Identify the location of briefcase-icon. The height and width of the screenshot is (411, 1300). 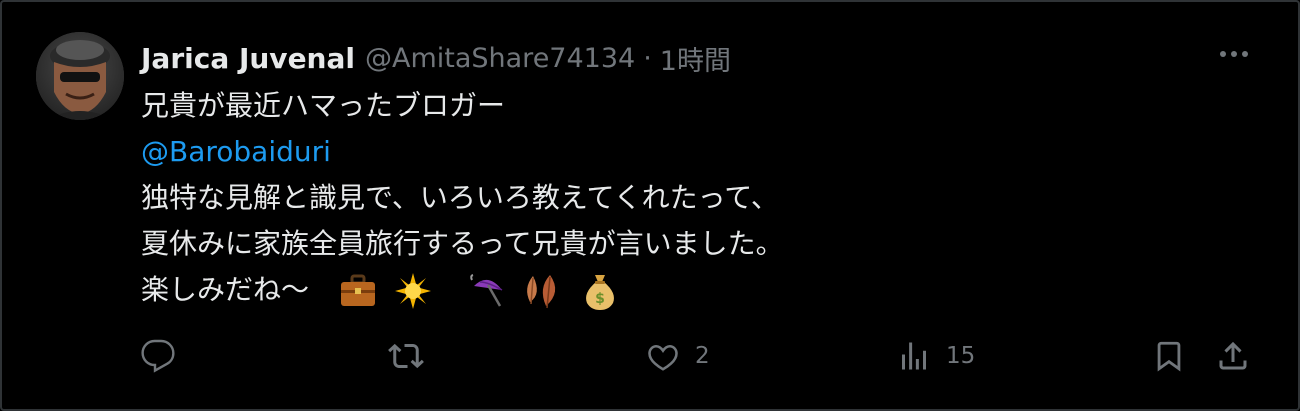
(357, 290).